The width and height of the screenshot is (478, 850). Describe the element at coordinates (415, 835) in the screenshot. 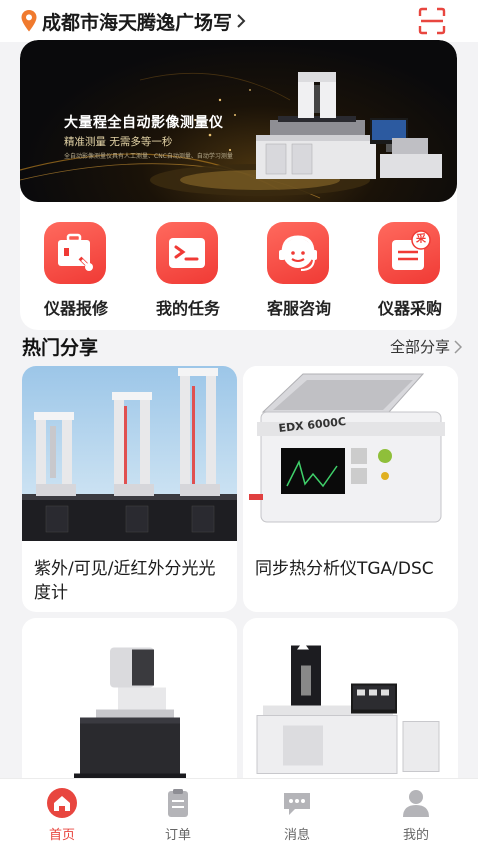

I see `nav-label: 我的` at that location.